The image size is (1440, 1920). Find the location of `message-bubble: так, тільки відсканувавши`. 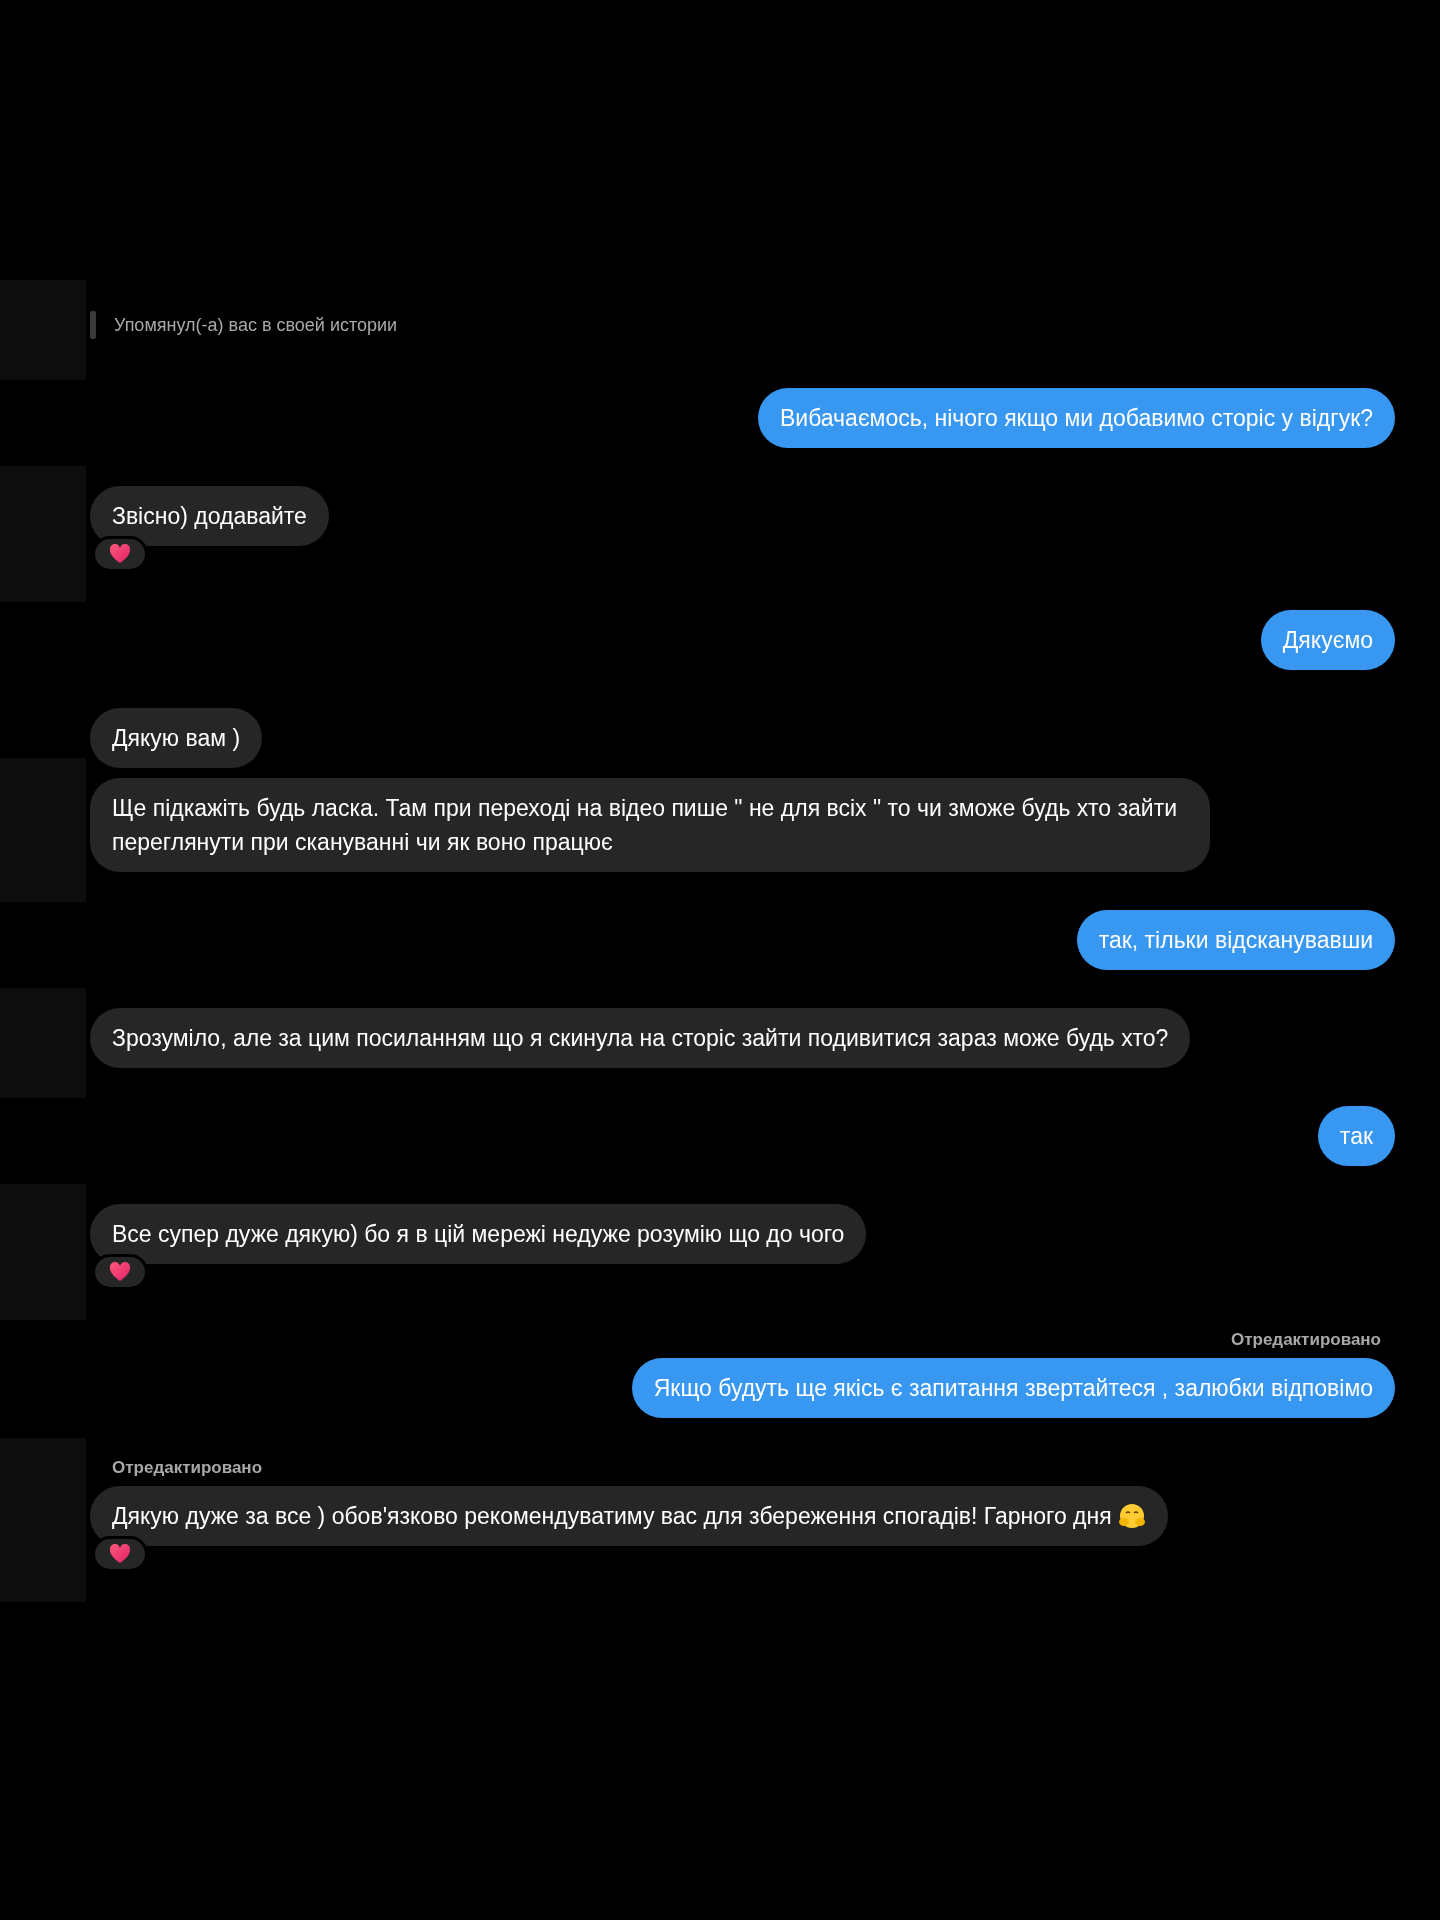

message-bubble: так, тільки відсканувавши is located at coordinates (1235, 940).